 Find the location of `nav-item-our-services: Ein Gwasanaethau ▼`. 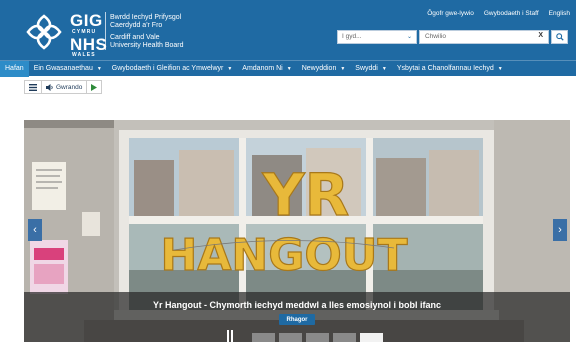

nav-item-our-services: Ein Gwasanaethau ▼ is located at coordinates (68, 69).